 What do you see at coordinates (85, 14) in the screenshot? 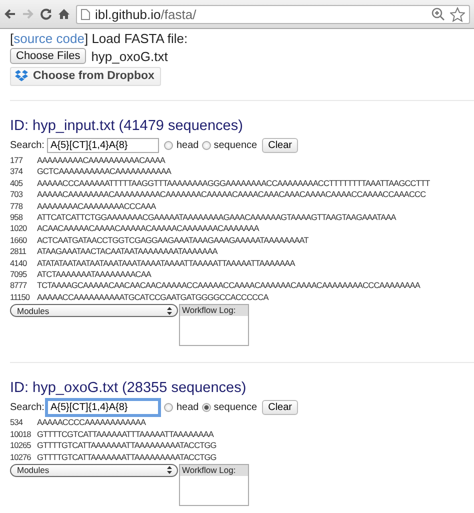
I see `page-icon` at bounding box center [85, 14].